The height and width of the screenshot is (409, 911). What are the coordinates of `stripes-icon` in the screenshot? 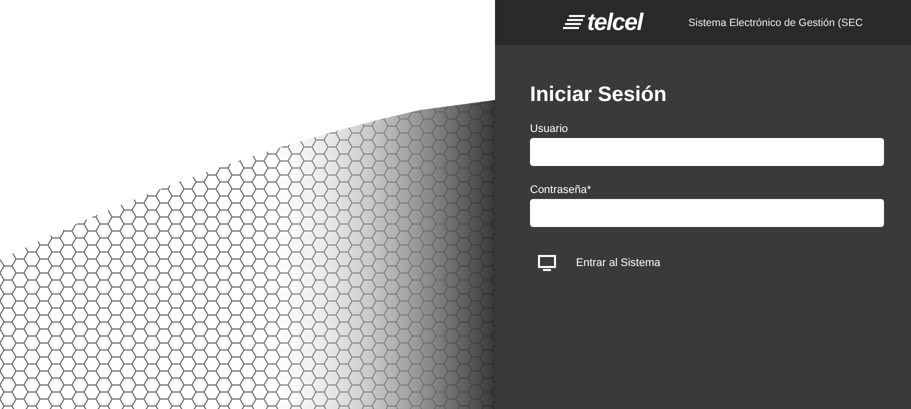 It's located at (574, 22).